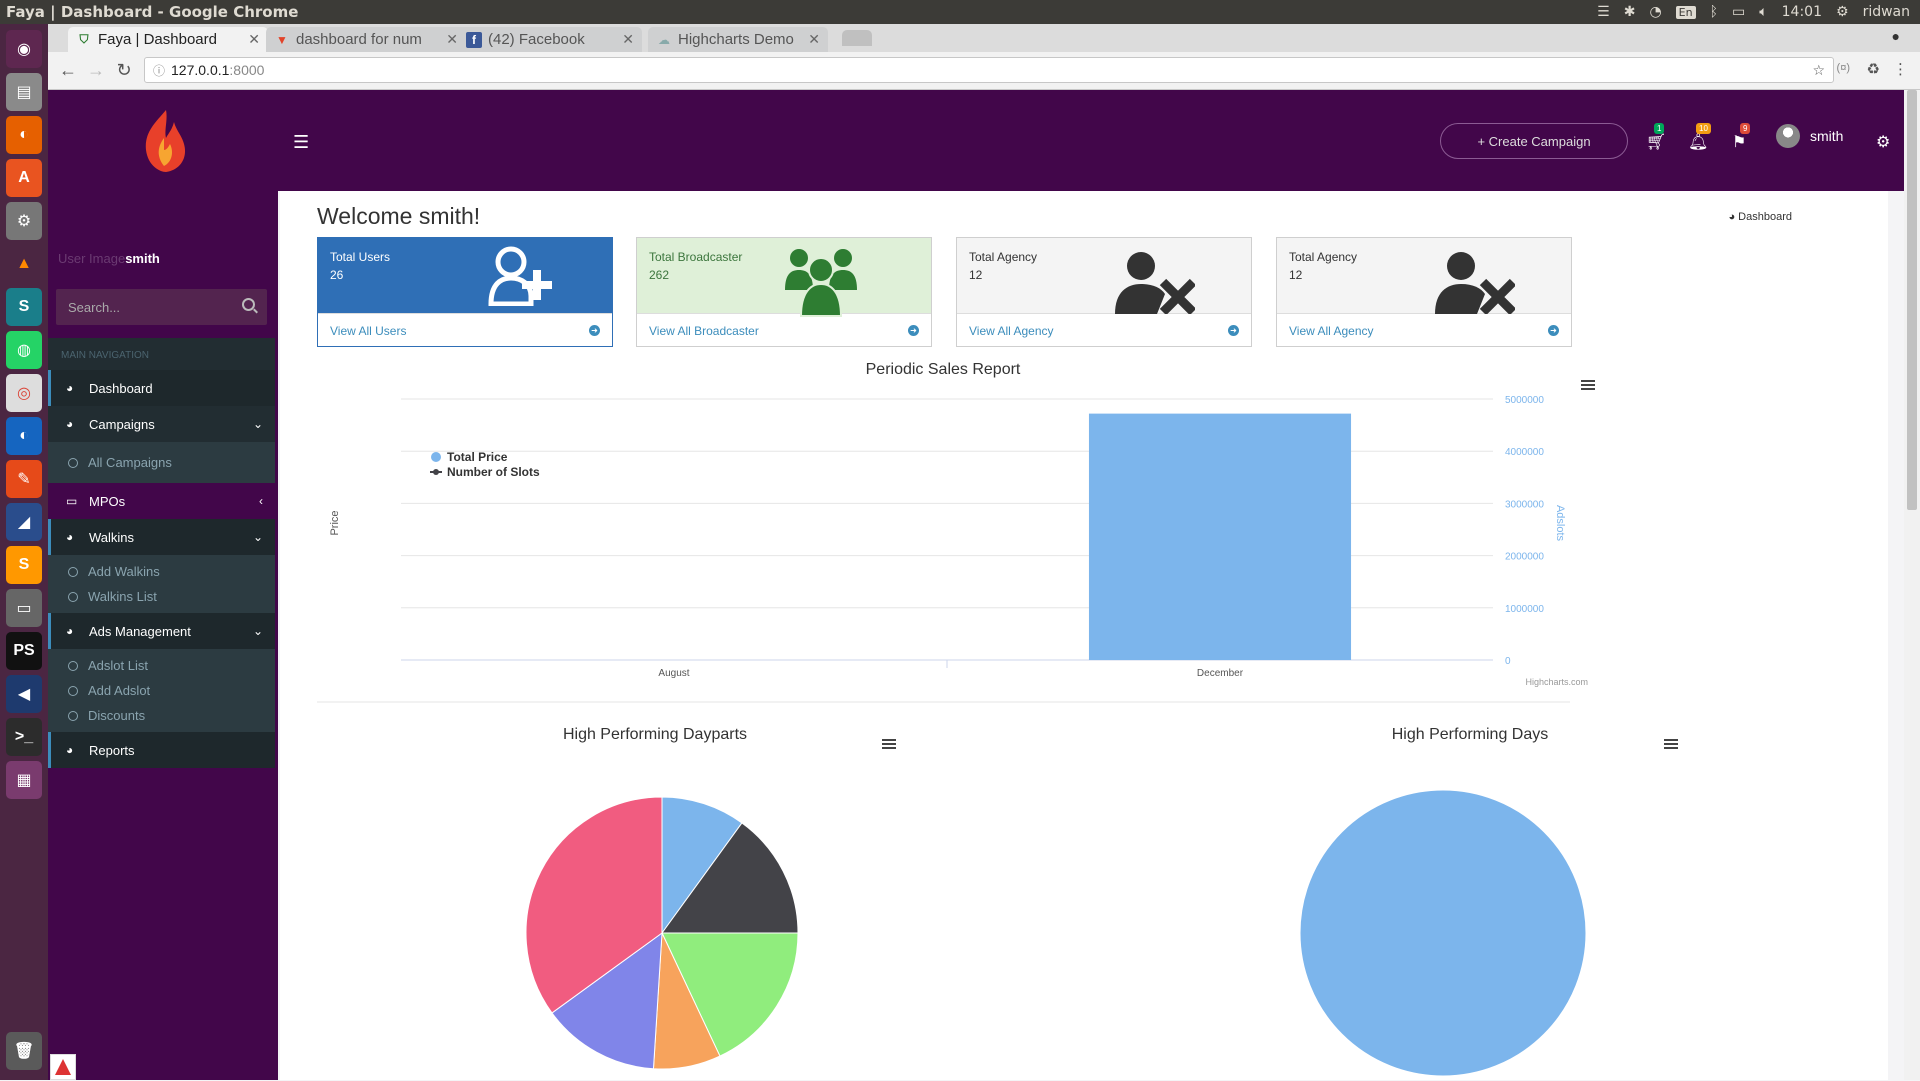 This screenshot has width=1920, height=1081. What do you see at coordinates (477, 457) in the screenshot?
I see `legend-item: Total Price` at bounding box center [477, 457].